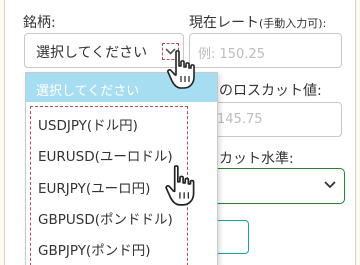 The width and height of the screenshot is (360, 265). Describe the element at coordinates (240, 119) in the screenshot. I see `losscut-value-placeholder: 145.75` at that location.